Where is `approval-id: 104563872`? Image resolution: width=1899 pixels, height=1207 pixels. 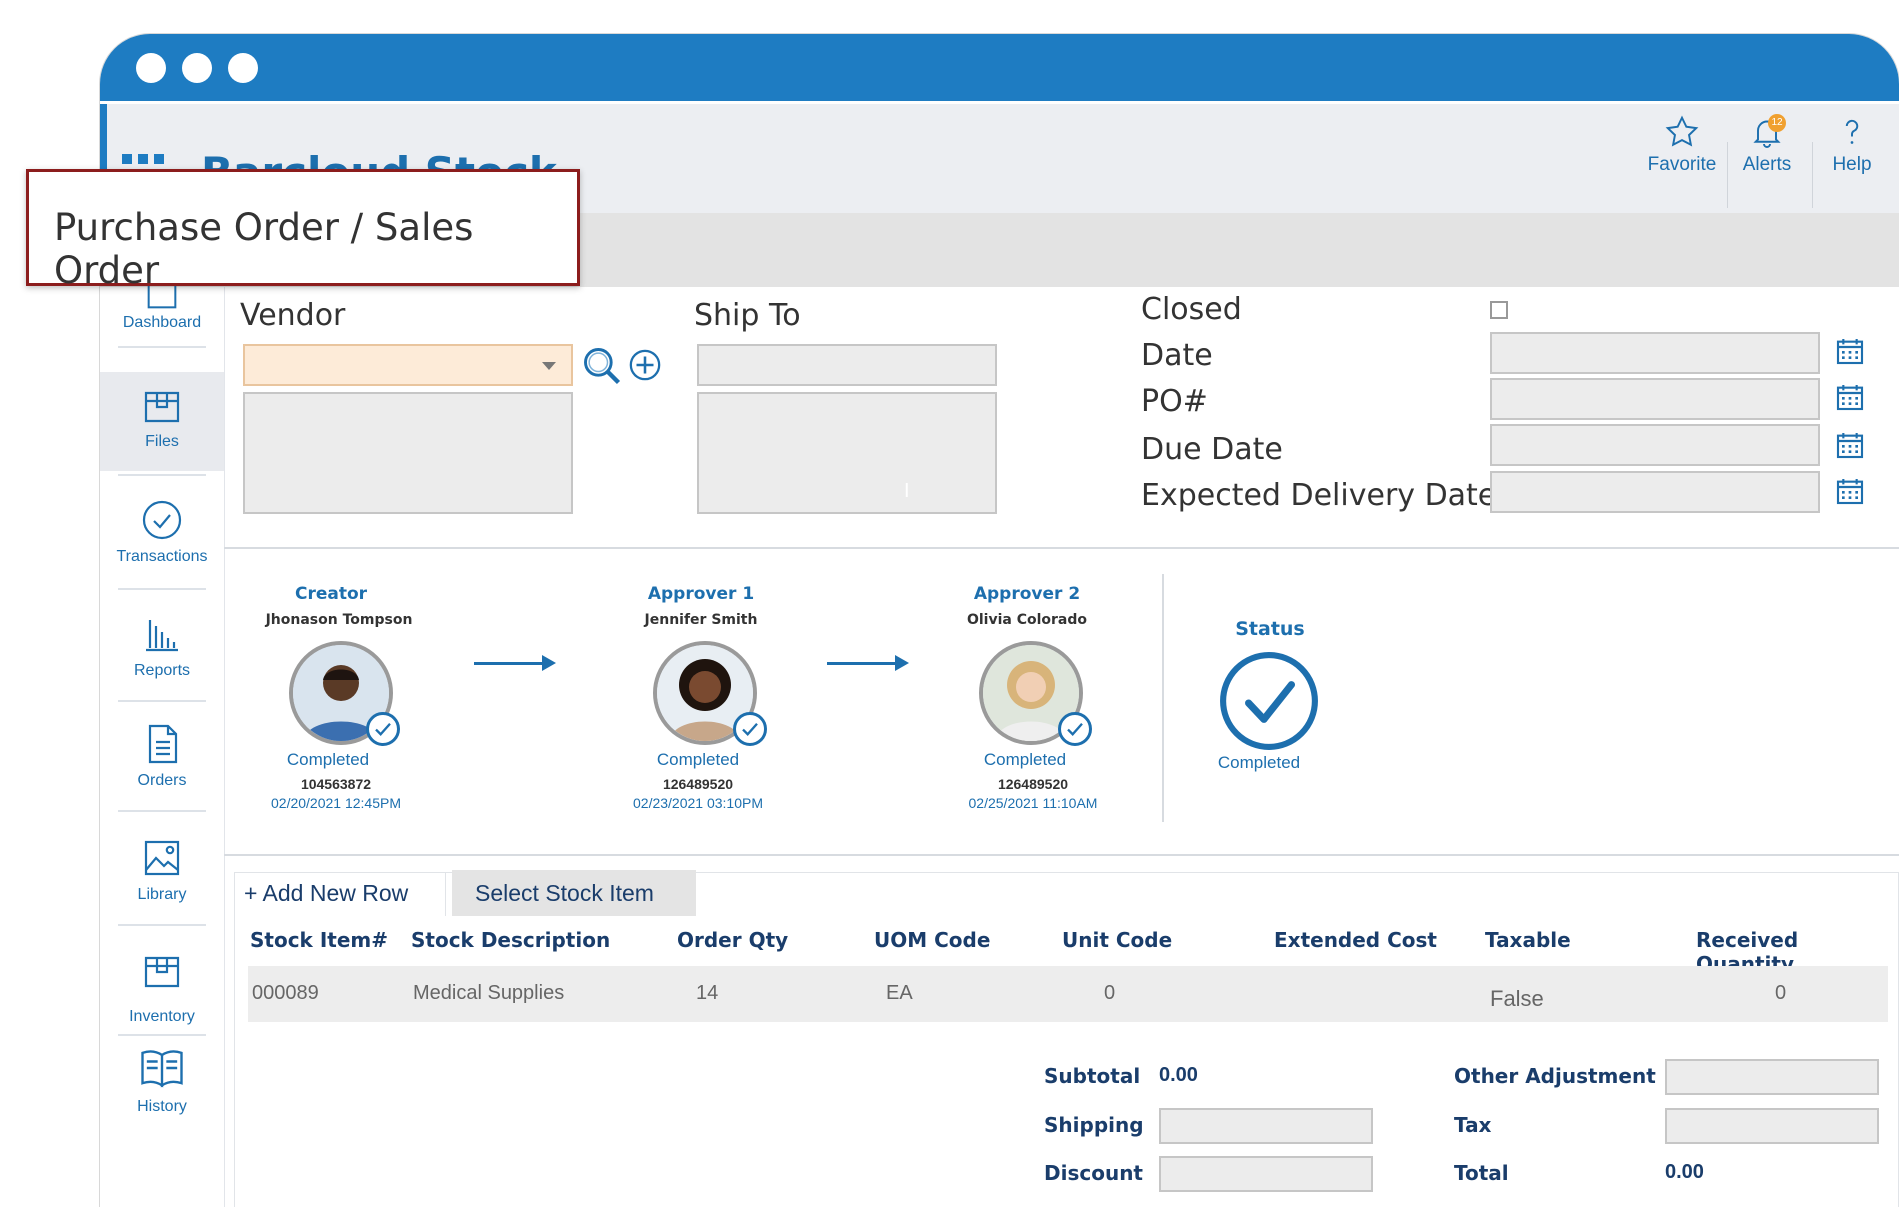 approval-id: 104563872 is located at coordinates (336, 784).